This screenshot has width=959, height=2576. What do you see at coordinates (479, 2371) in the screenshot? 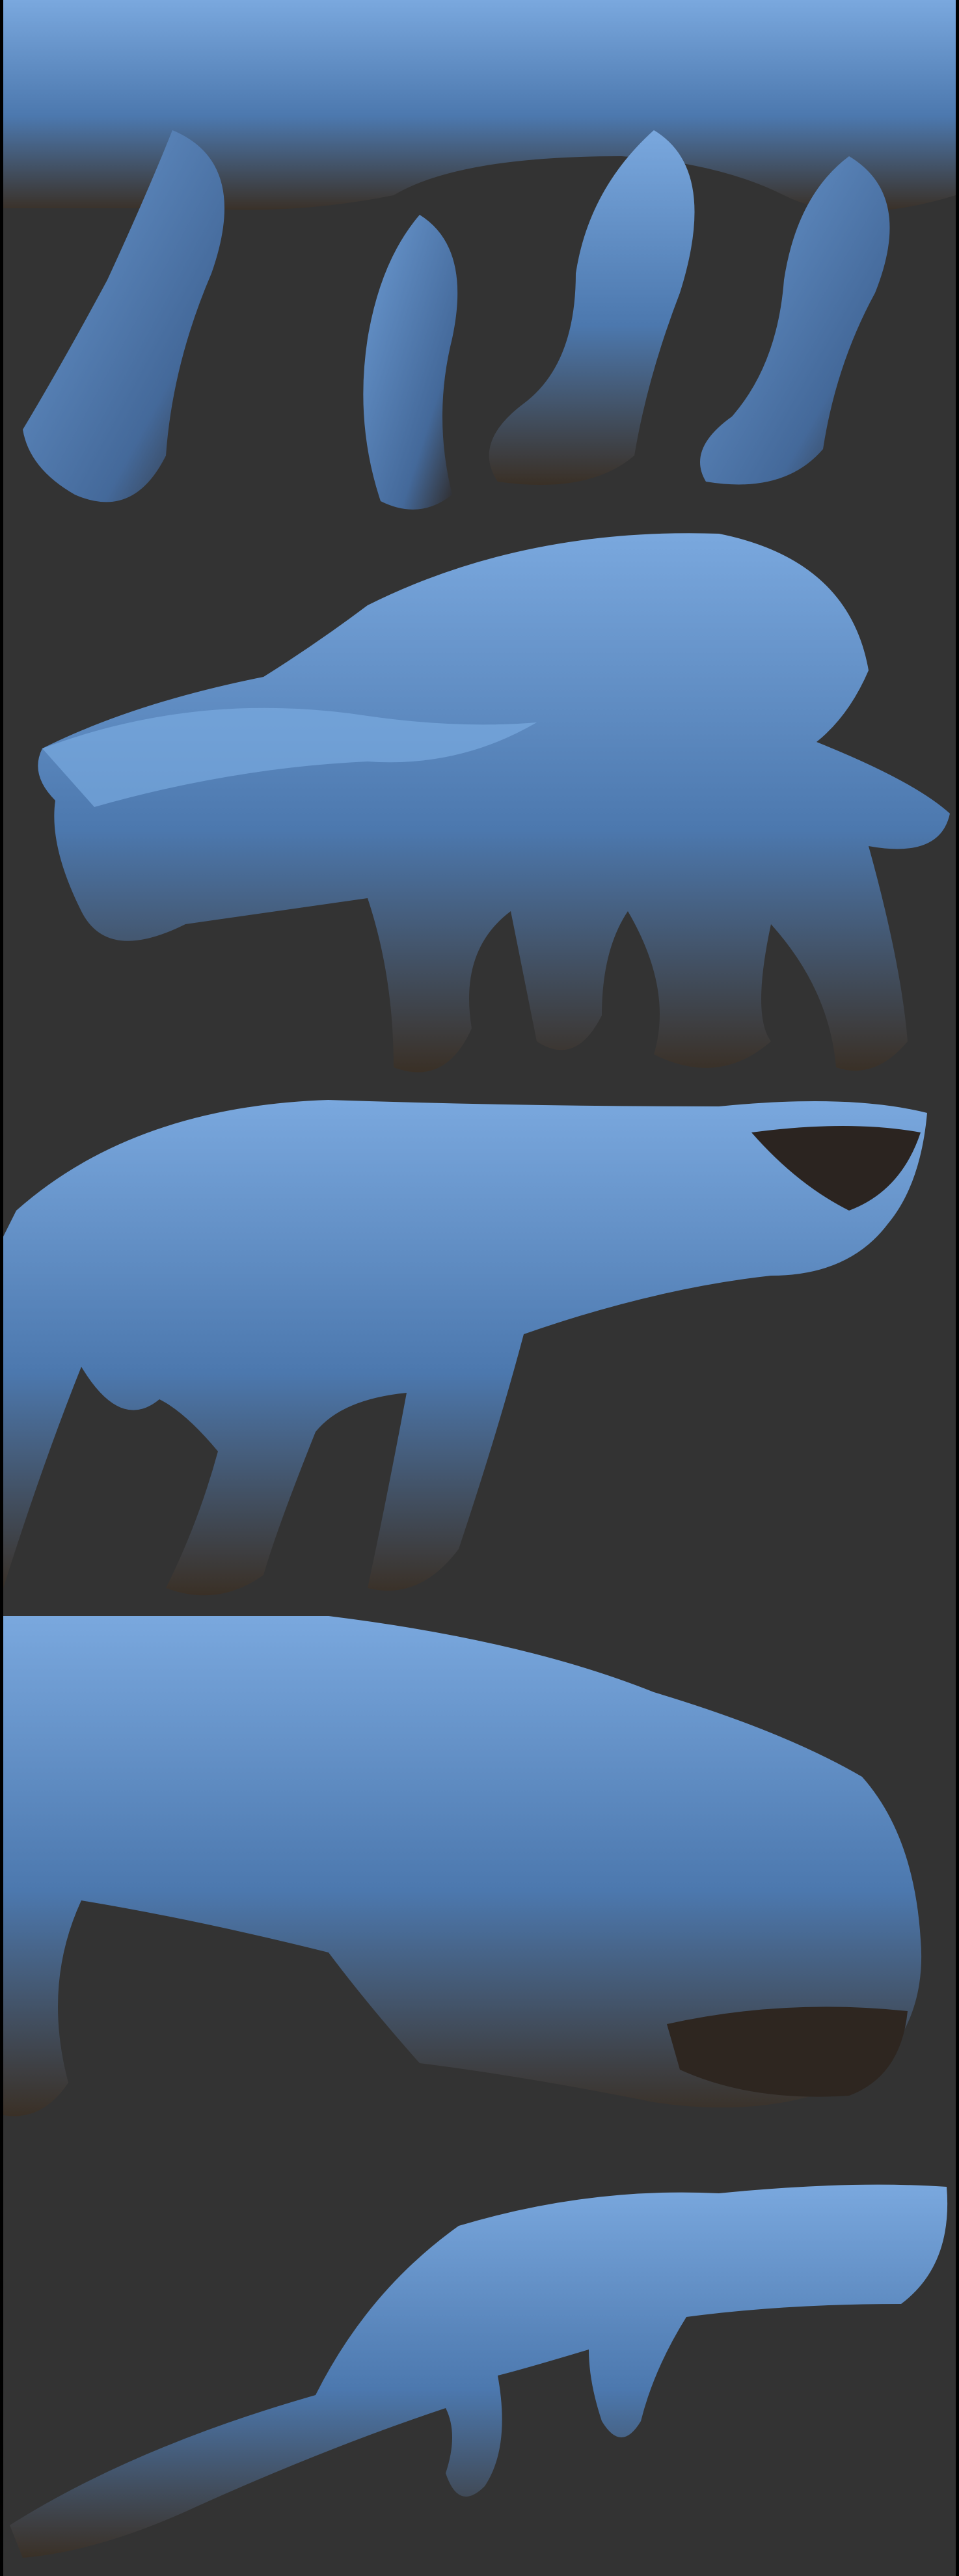
I see `panel-full-body` at bounding box center [479, 2371].